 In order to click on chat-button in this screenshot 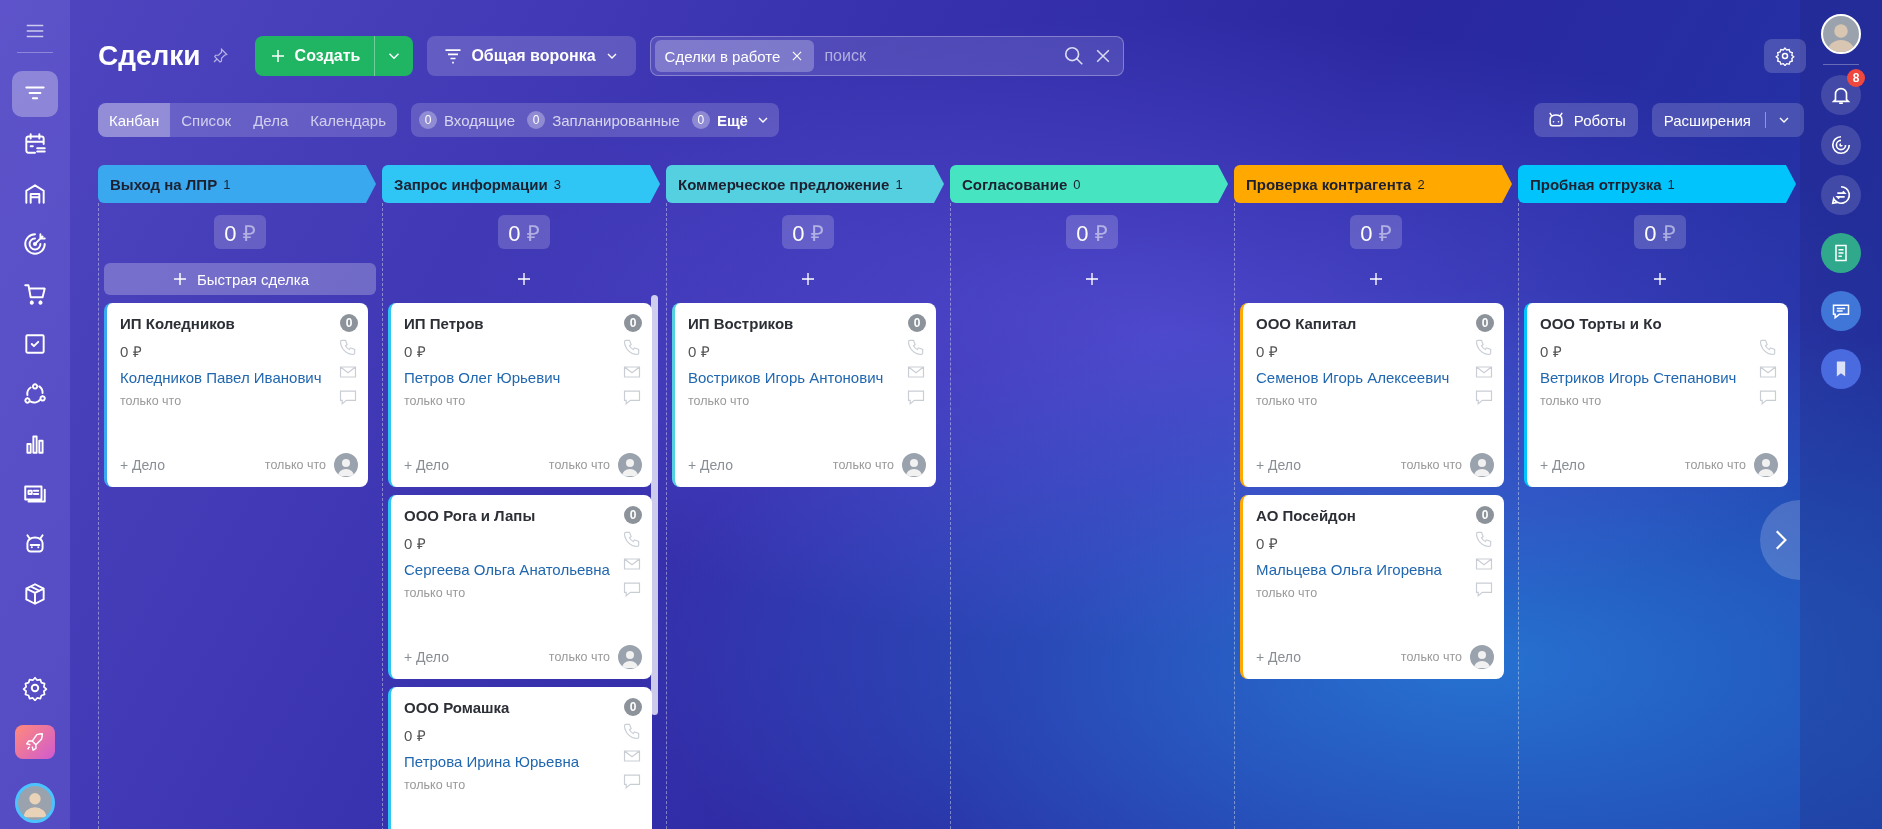, I will do `click(1841, 195)`.